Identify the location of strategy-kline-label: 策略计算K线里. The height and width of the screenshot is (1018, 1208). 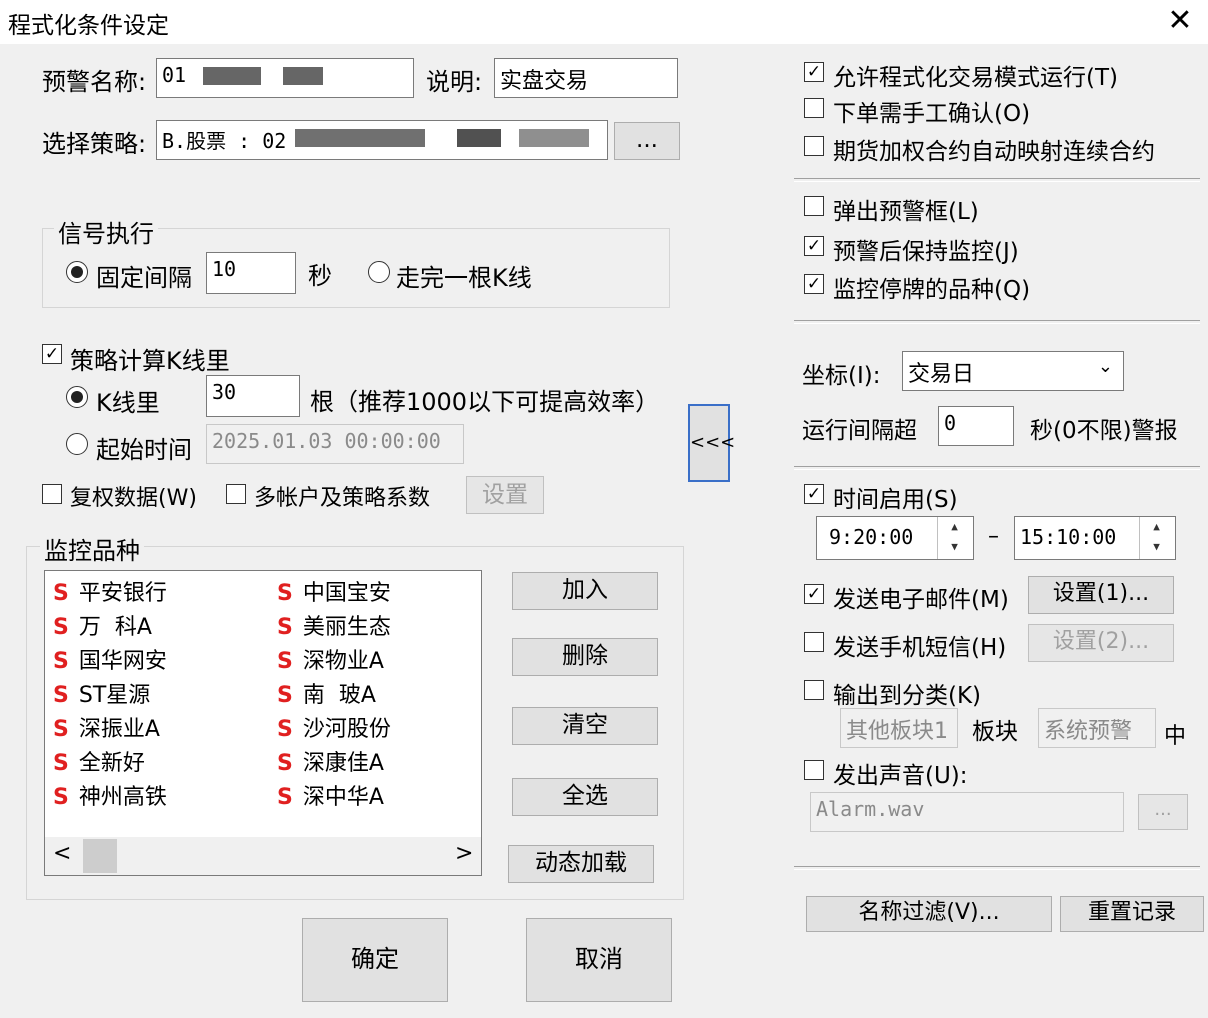
(150, 361).